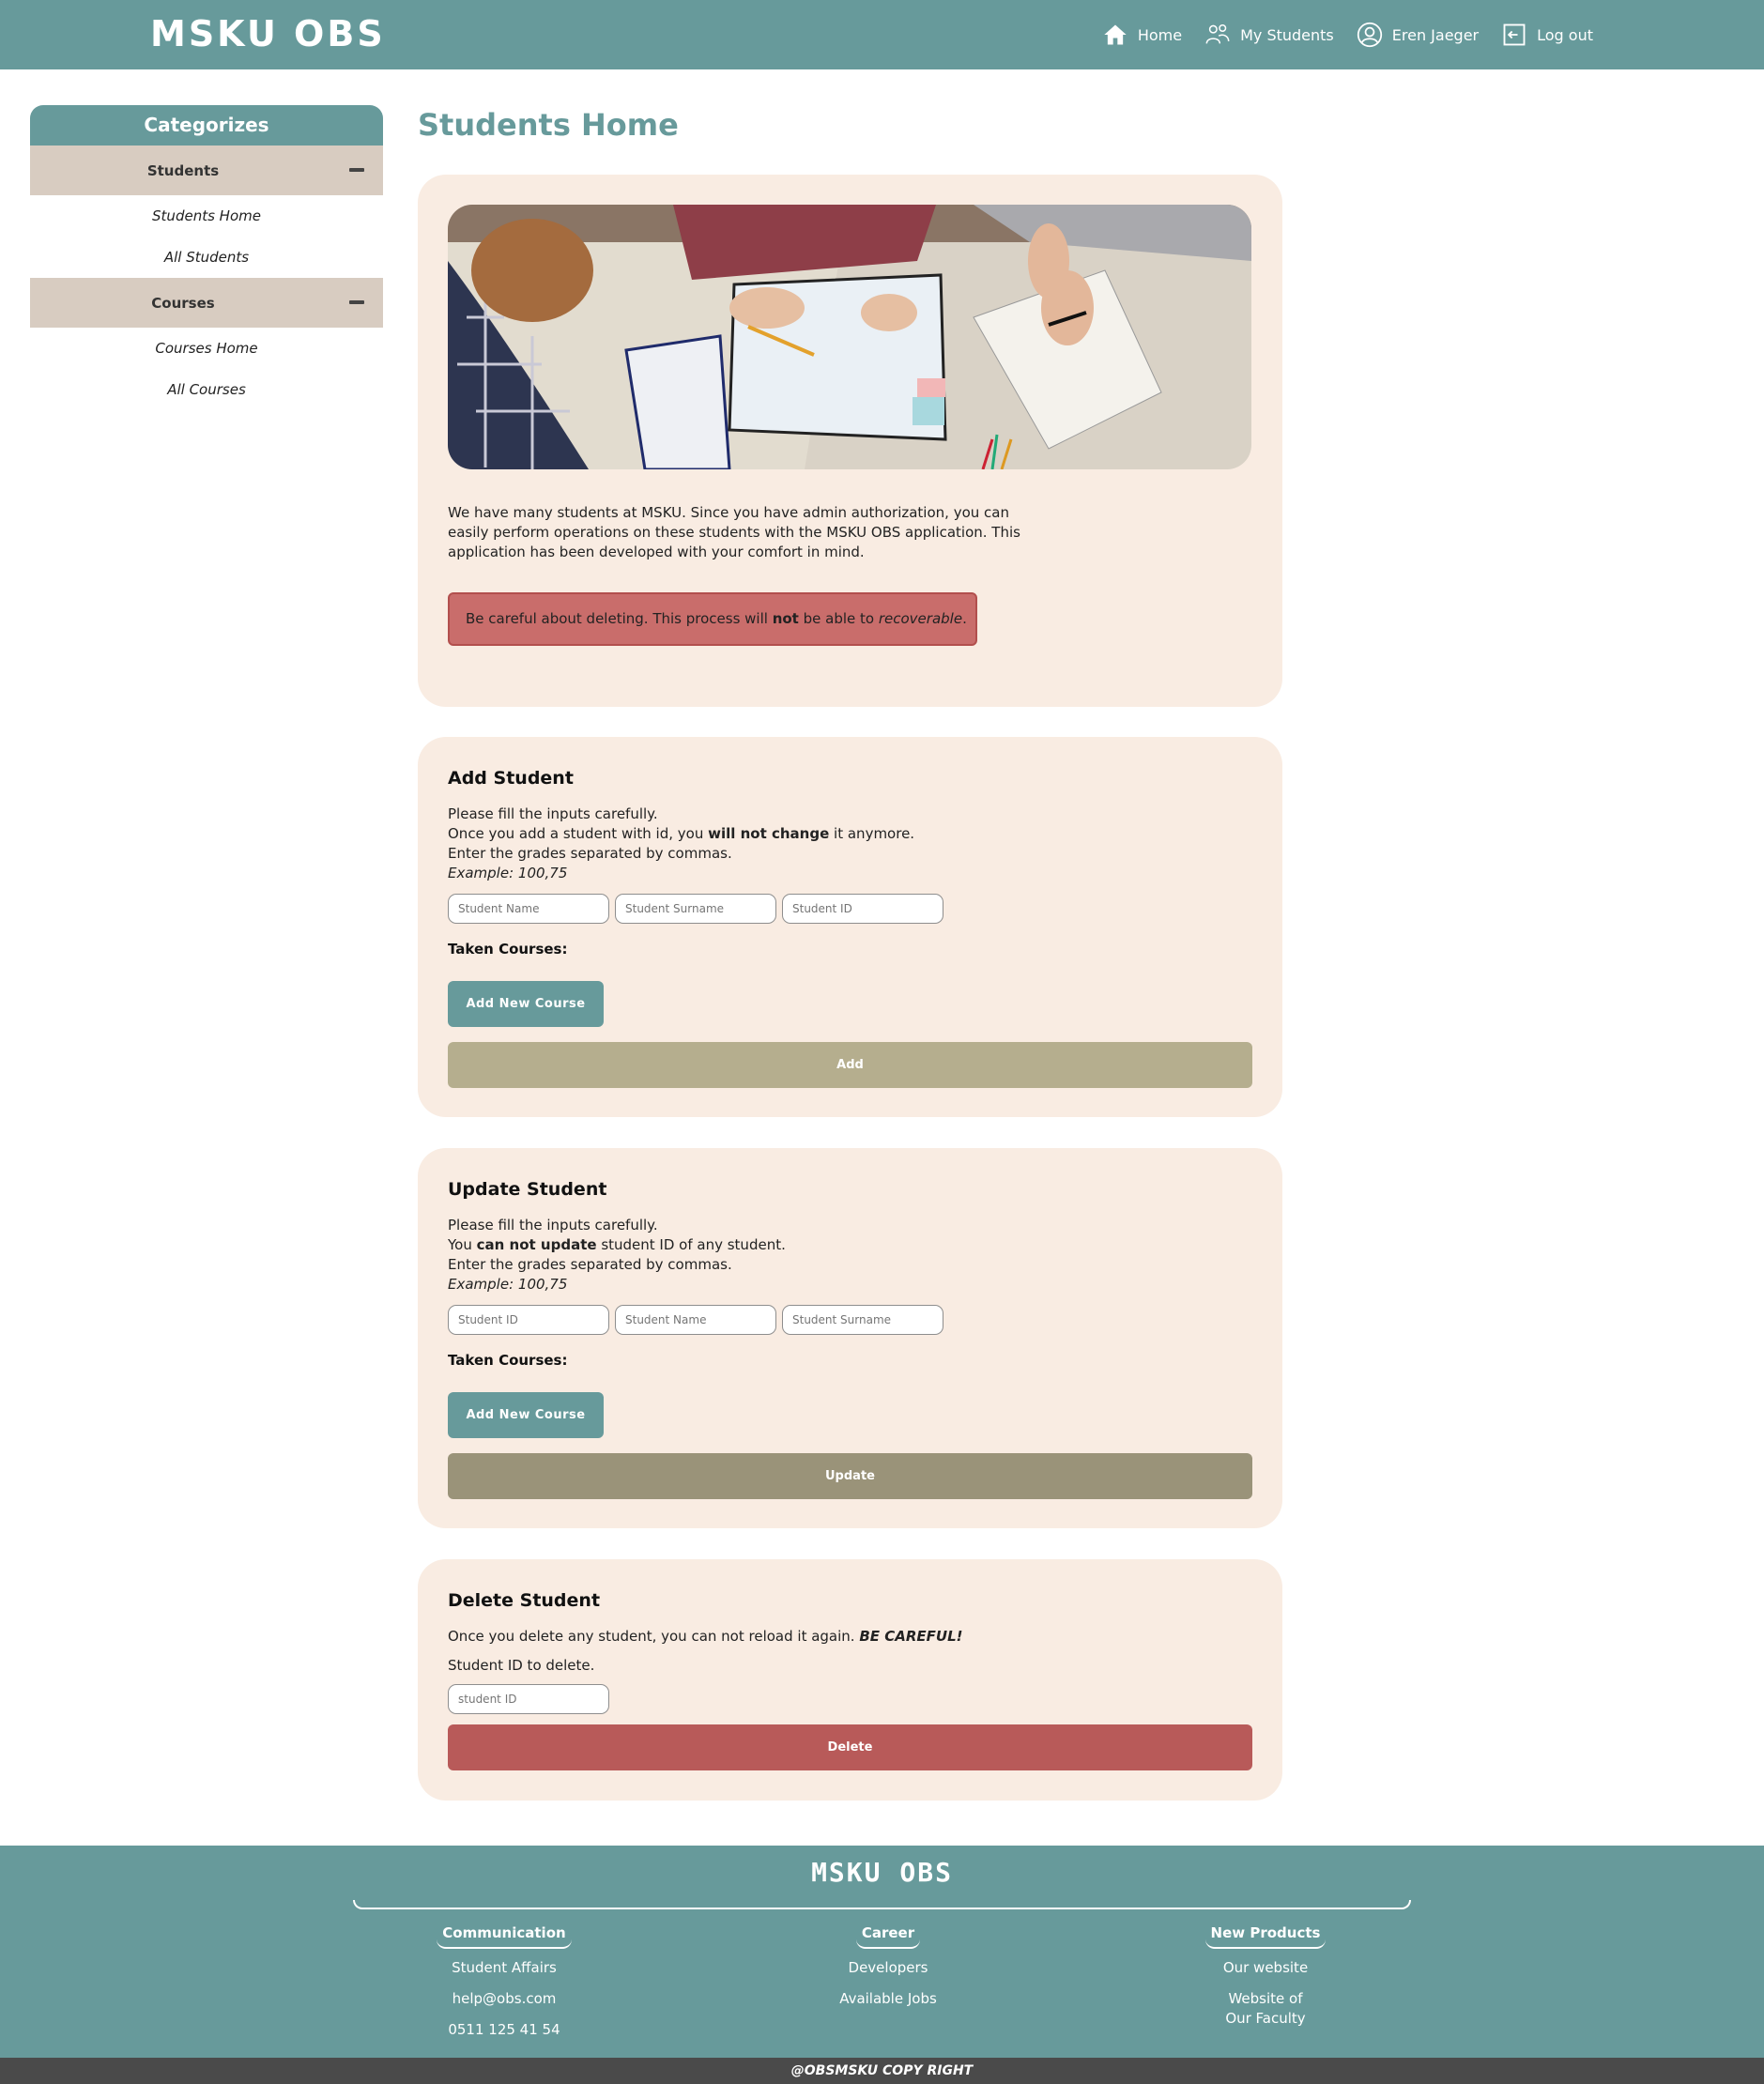  I want to click on instruction-text: Once you add a student with id, you, so click(579, 833).